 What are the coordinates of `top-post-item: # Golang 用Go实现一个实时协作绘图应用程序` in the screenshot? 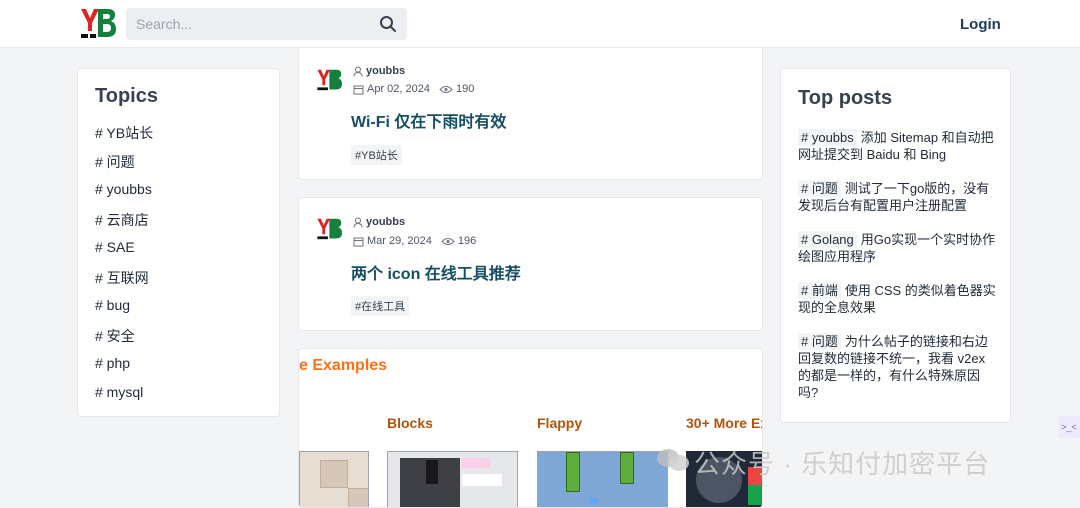 It's located at (898, 248).